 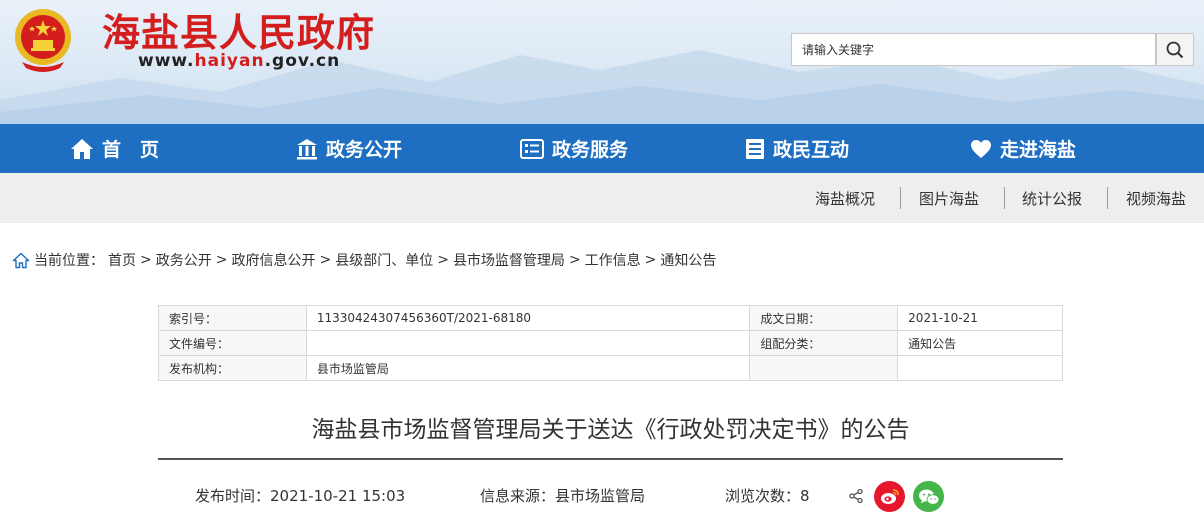 I want to click on nav-item-label: 政民互动, so click(x=811, y=150).